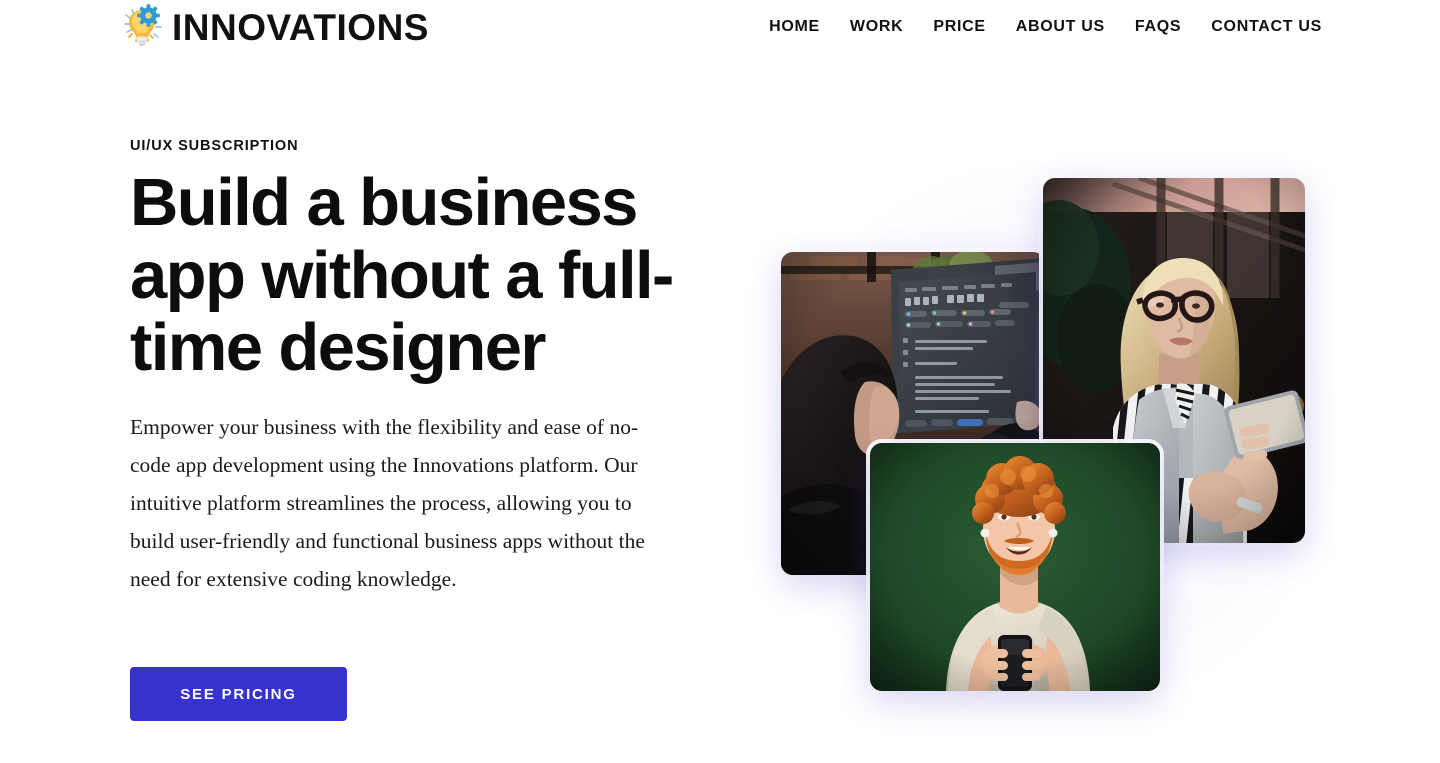 This screenshot has height=763, width=1440. I want to click on brand-name: INNOVATIONS, so click(300, 27).